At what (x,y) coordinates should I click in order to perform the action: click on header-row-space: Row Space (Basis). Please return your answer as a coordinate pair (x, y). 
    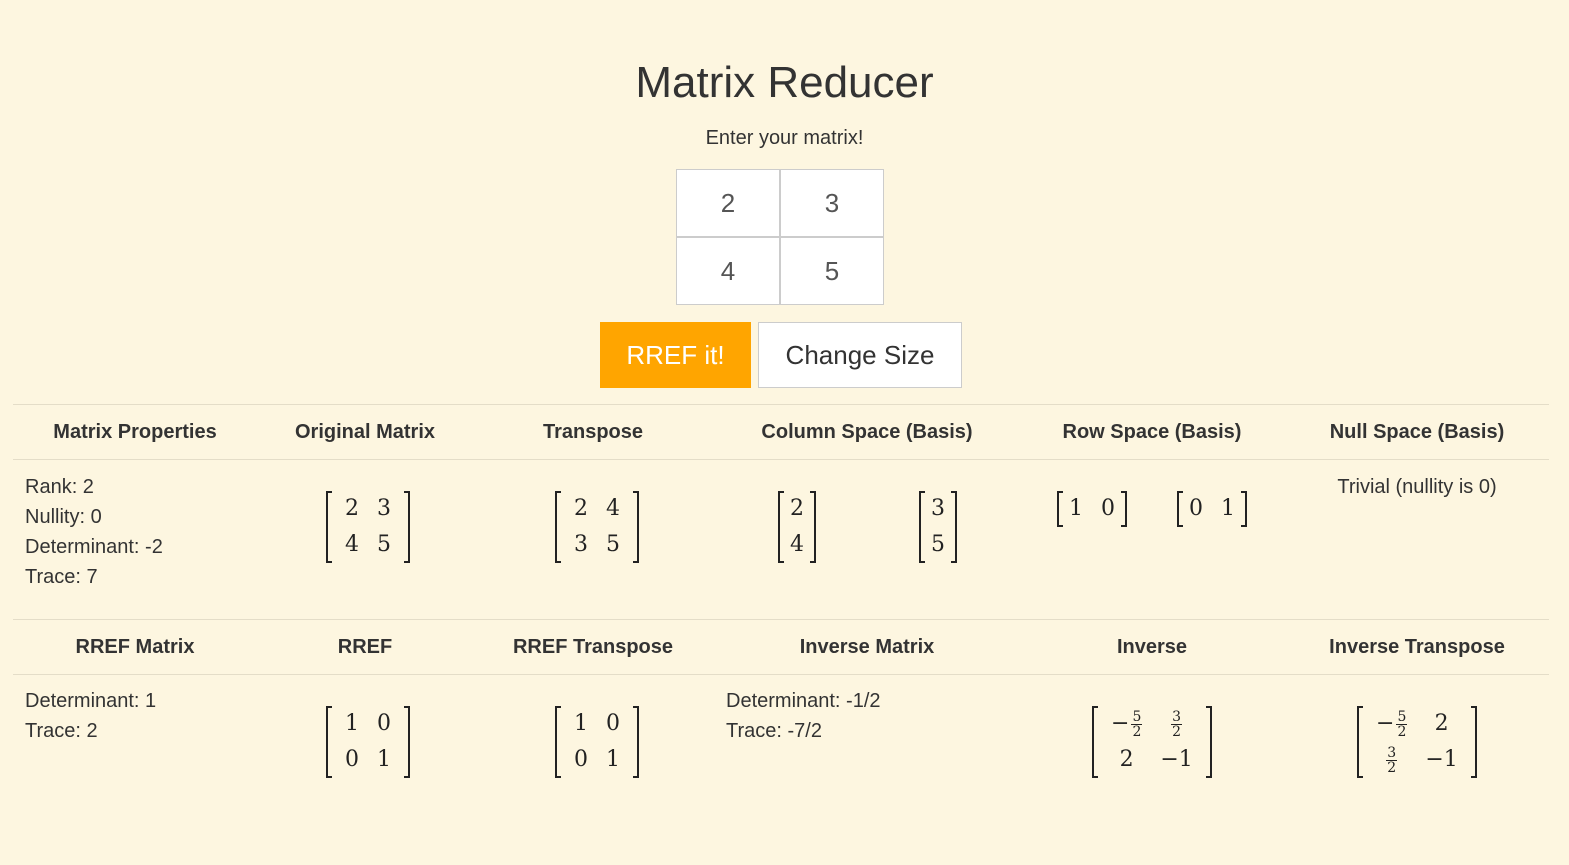
    Looking at the image, I should click on (1152, 432).